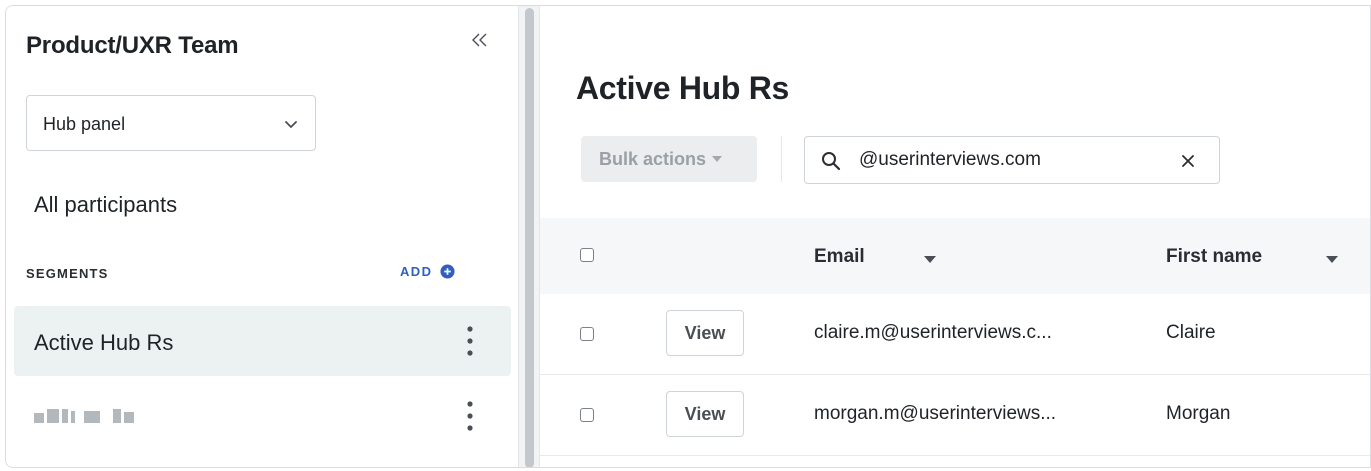  Describe the element at coordinates (839, 257) in the screenshot. I see `column-header-email: Email` at that location.